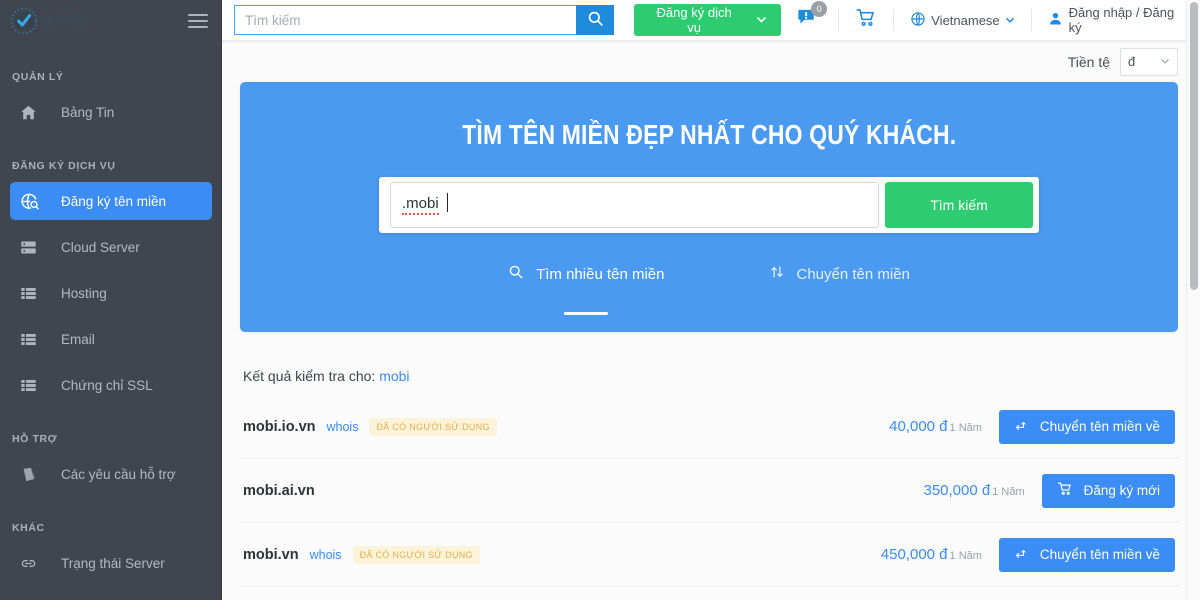 The width and height of the screenshot is (1200, 600). I want to click on domain-name: mobi.vn, so click(271, 554).